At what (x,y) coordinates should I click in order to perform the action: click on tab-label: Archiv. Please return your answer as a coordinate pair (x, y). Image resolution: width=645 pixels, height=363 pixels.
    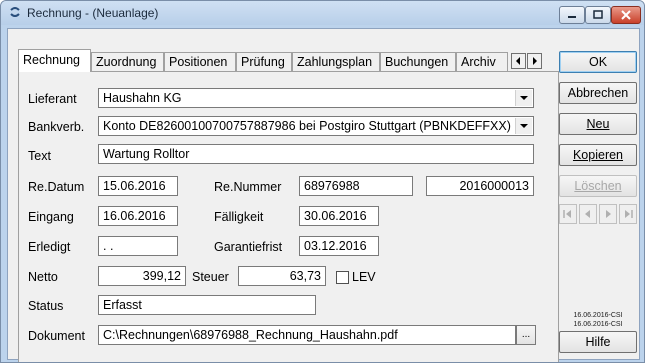
    Looking at the image, I should click on (478, 62).